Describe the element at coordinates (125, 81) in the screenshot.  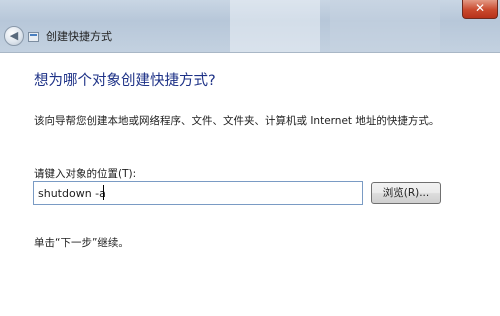
I see `page-heading: 想为哪个对象创建快捷方式?` at that location.